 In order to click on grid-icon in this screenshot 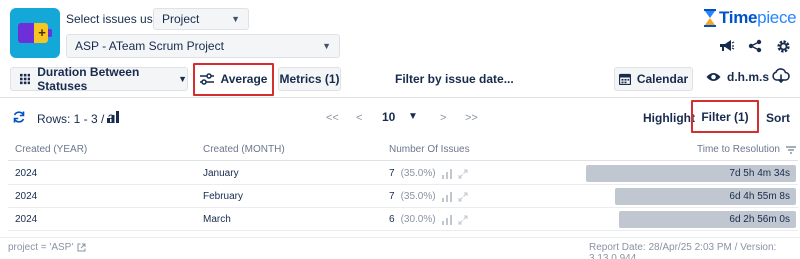, I will do `click(25, 79)`.